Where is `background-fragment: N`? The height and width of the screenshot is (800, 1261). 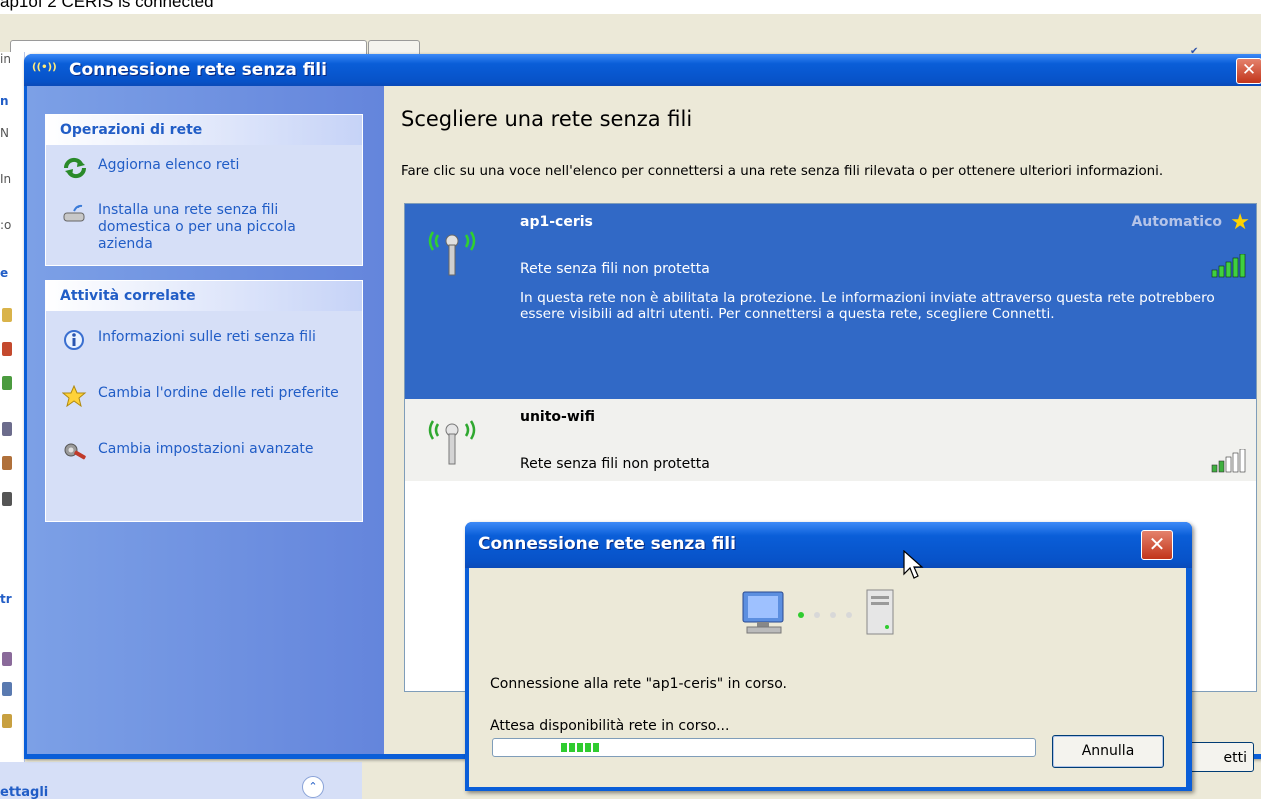
background-fragment: N is located at coordinates (4, 133).